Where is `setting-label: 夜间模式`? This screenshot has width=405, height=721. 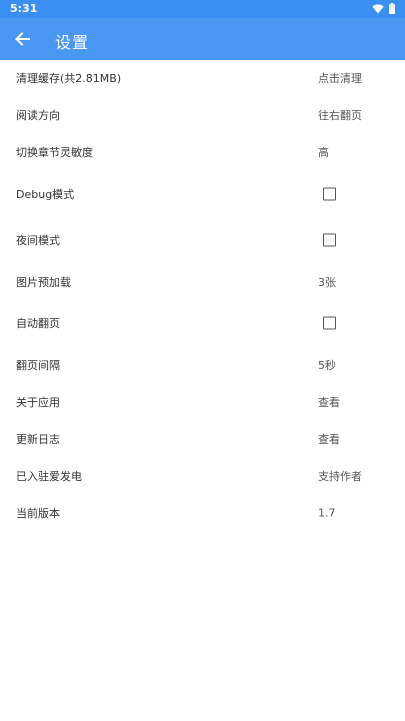
setting-label: 夜间模式 is located at coordinates (38, 240).